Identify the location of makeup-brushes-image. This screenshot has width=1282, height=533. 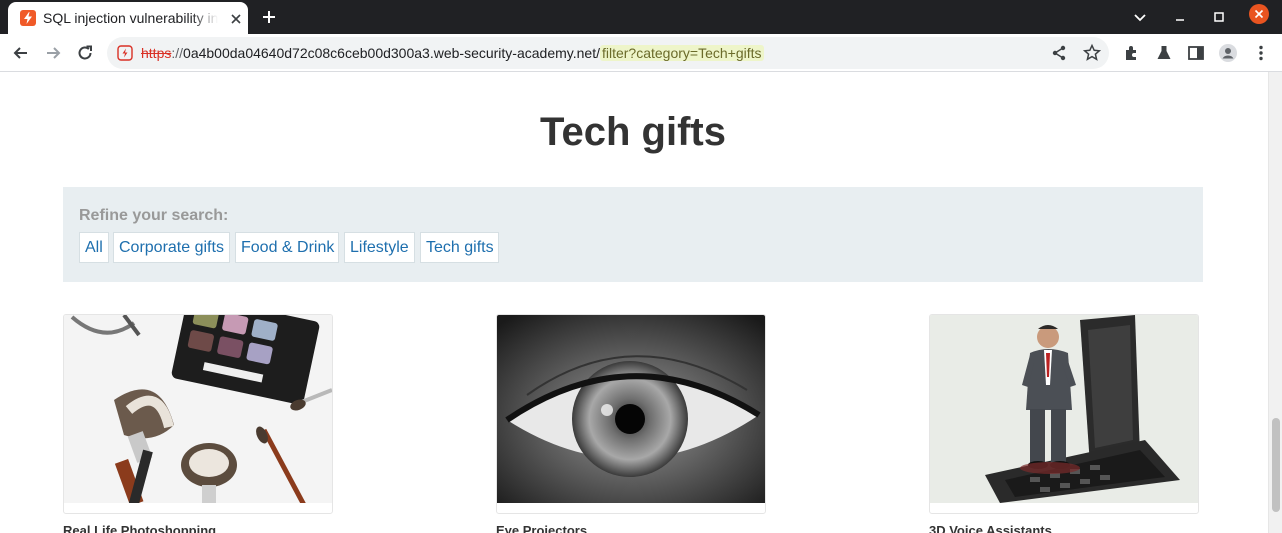
(198, 409).